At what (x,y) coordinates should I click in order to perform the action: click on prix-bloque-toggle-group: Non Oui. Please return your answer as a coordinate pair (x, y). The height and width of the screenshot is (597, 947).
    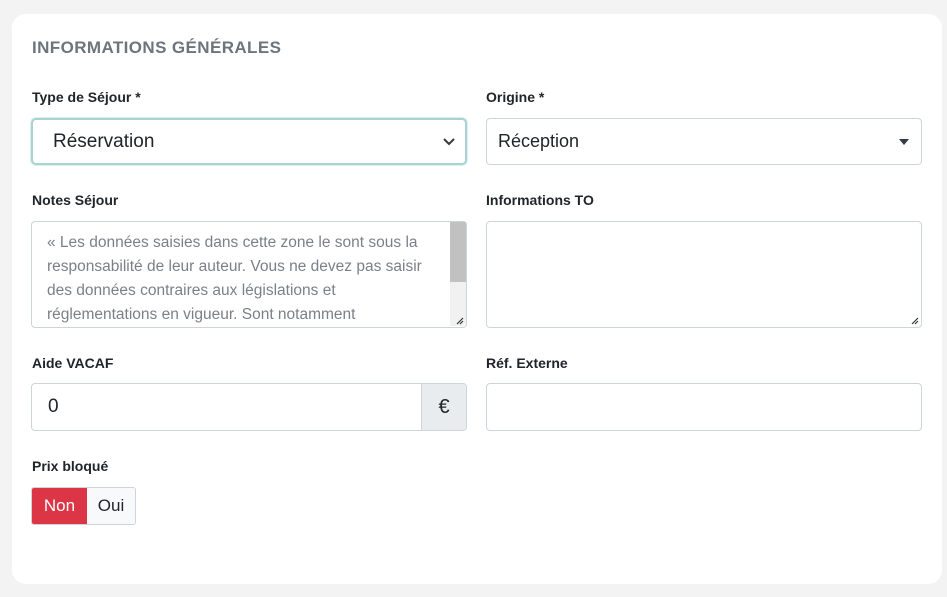
    Looking at the image, I should click on (83, 506).